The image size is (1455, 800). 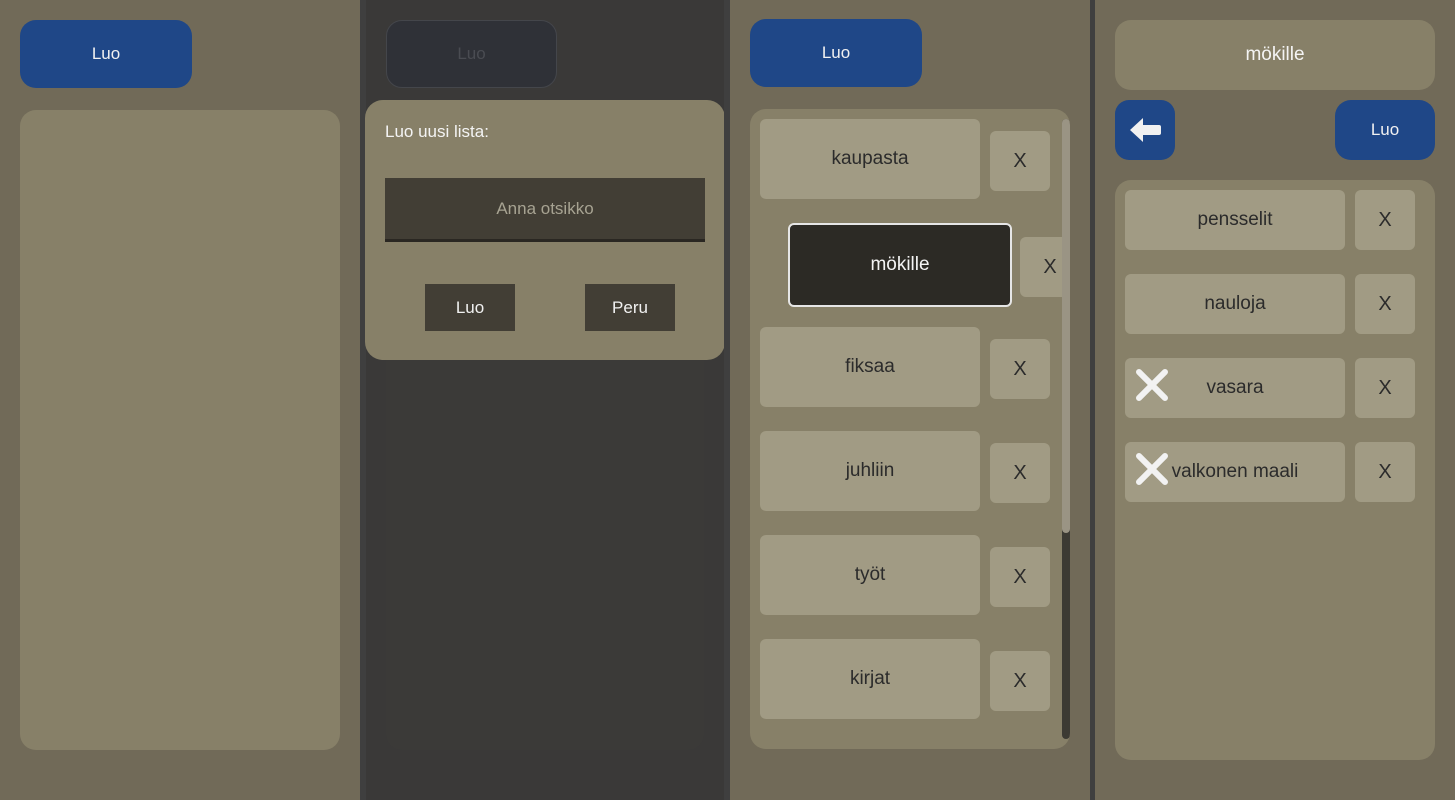 I want to click on list-title-header: mökille, so click(x=1275, y=55).